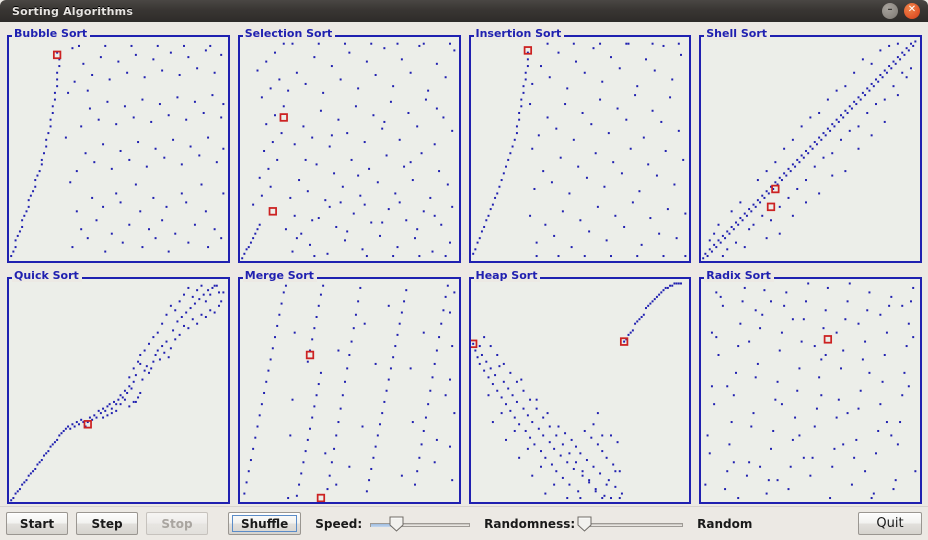 The width and height of the screenshot is (928, 540). Describe the element at coordinates (47, 275) in the screenshot. I see `panel-title: Quick Sort` at that location.